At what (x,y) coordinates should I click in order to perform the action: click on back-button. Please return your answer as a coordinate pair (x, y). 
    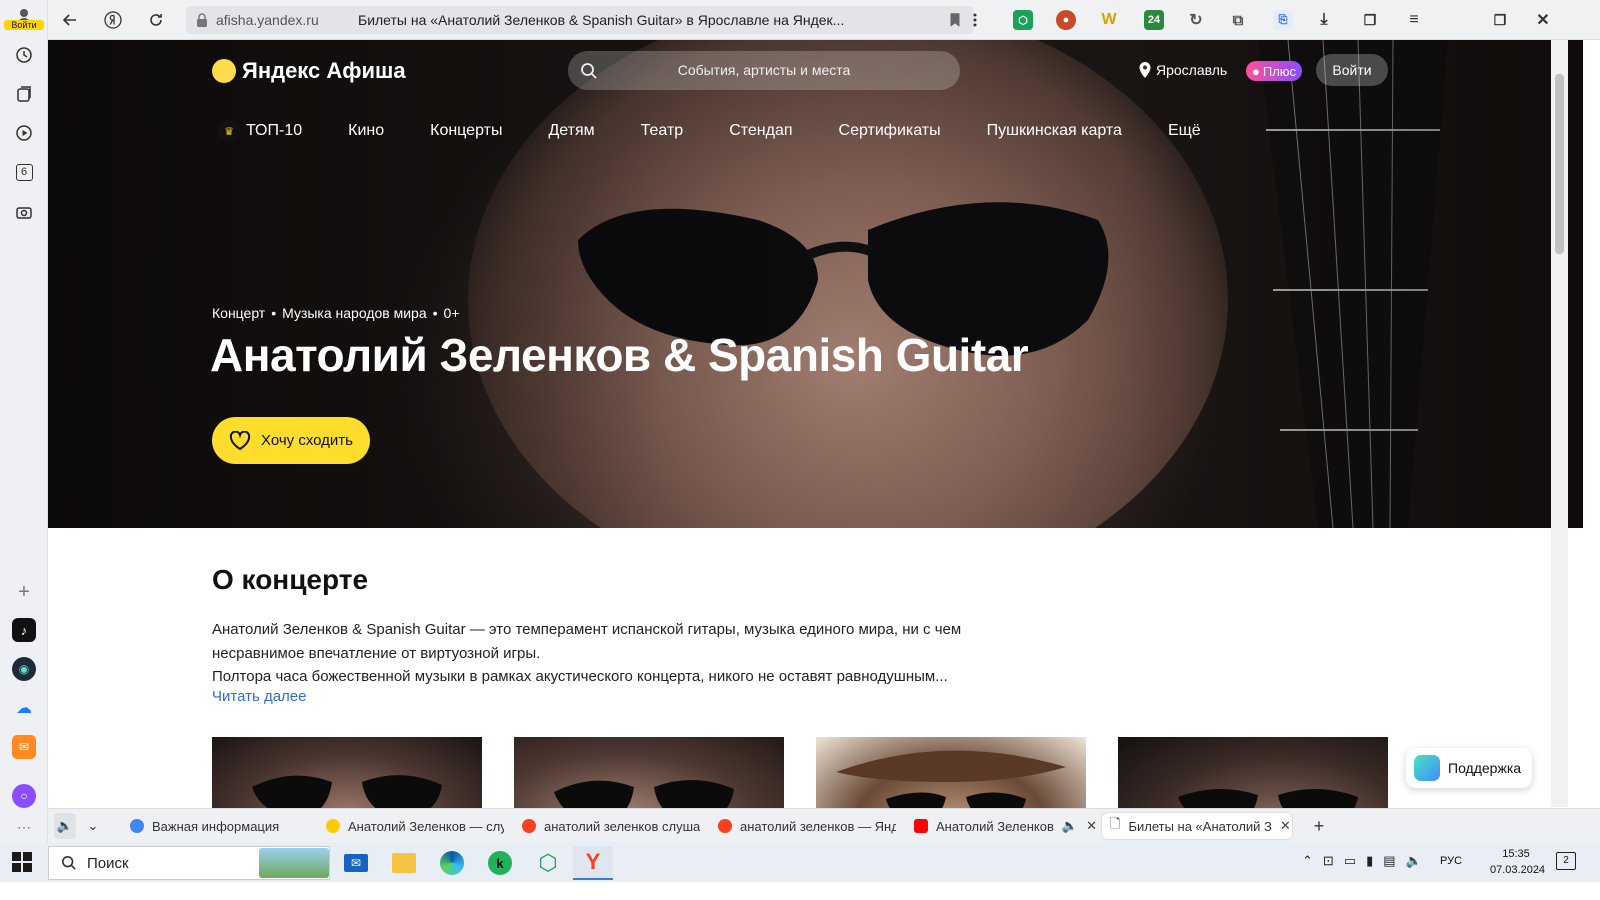
    Looking at the image, I should click on (70, 20).